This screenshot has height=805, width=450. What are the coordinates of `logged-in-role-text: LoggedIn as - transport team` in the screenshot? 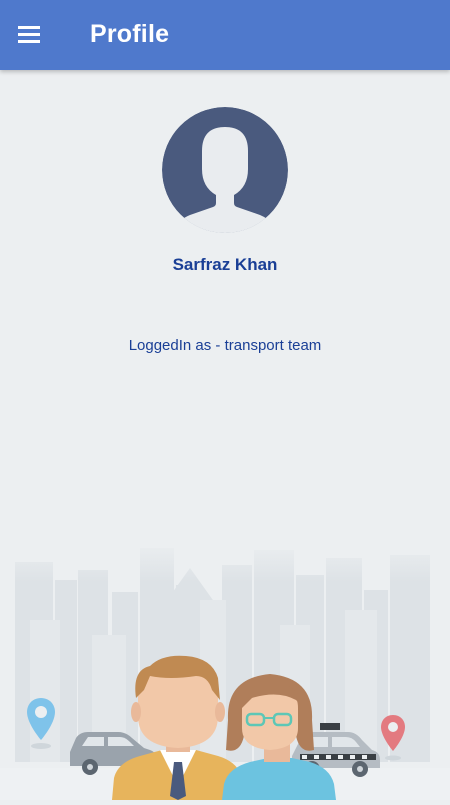 It's located at (225, 345).